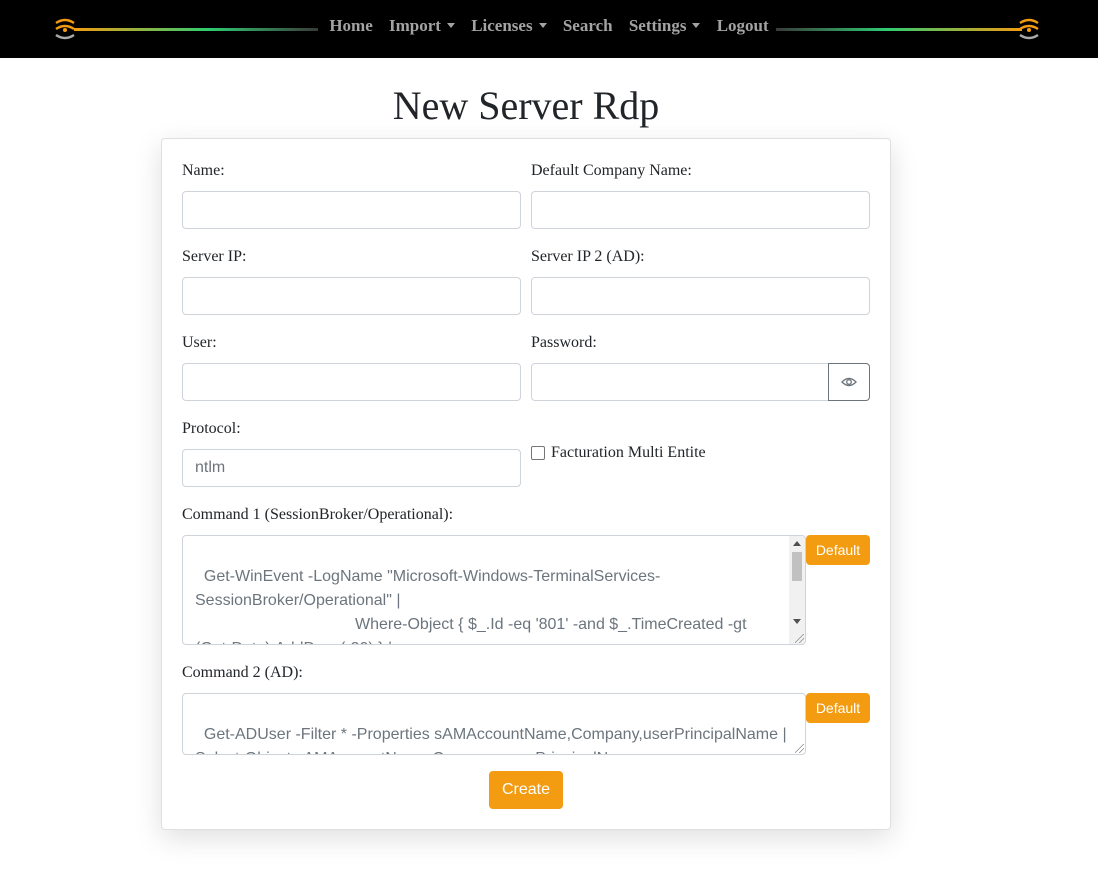 The image size is (1098, 880). What do you see at coordinates (351, 296) in the screenshot?
I see `server-ip-input` at bounding box center [351, 296].